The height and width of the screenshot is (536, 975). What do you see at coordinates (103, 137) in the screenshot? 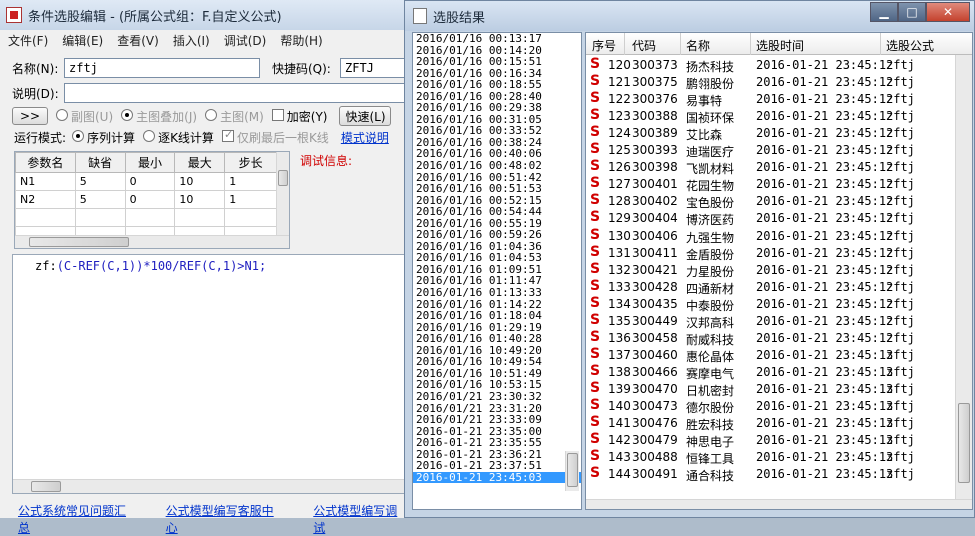
I see `radio-run-sequence: 序列计算` at bounding box center [103, 137].